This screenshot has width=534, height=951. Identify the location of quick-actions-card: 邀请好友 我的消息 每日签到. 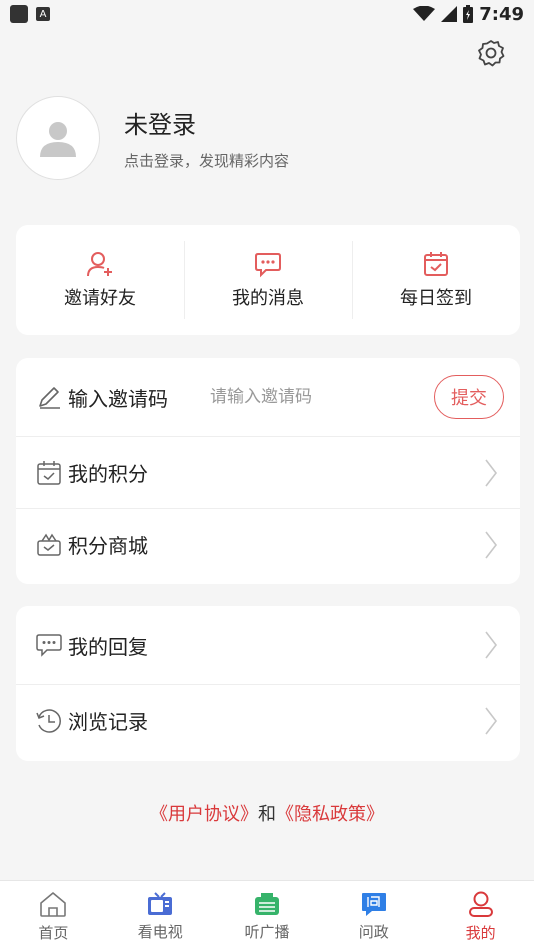
(268, 280).